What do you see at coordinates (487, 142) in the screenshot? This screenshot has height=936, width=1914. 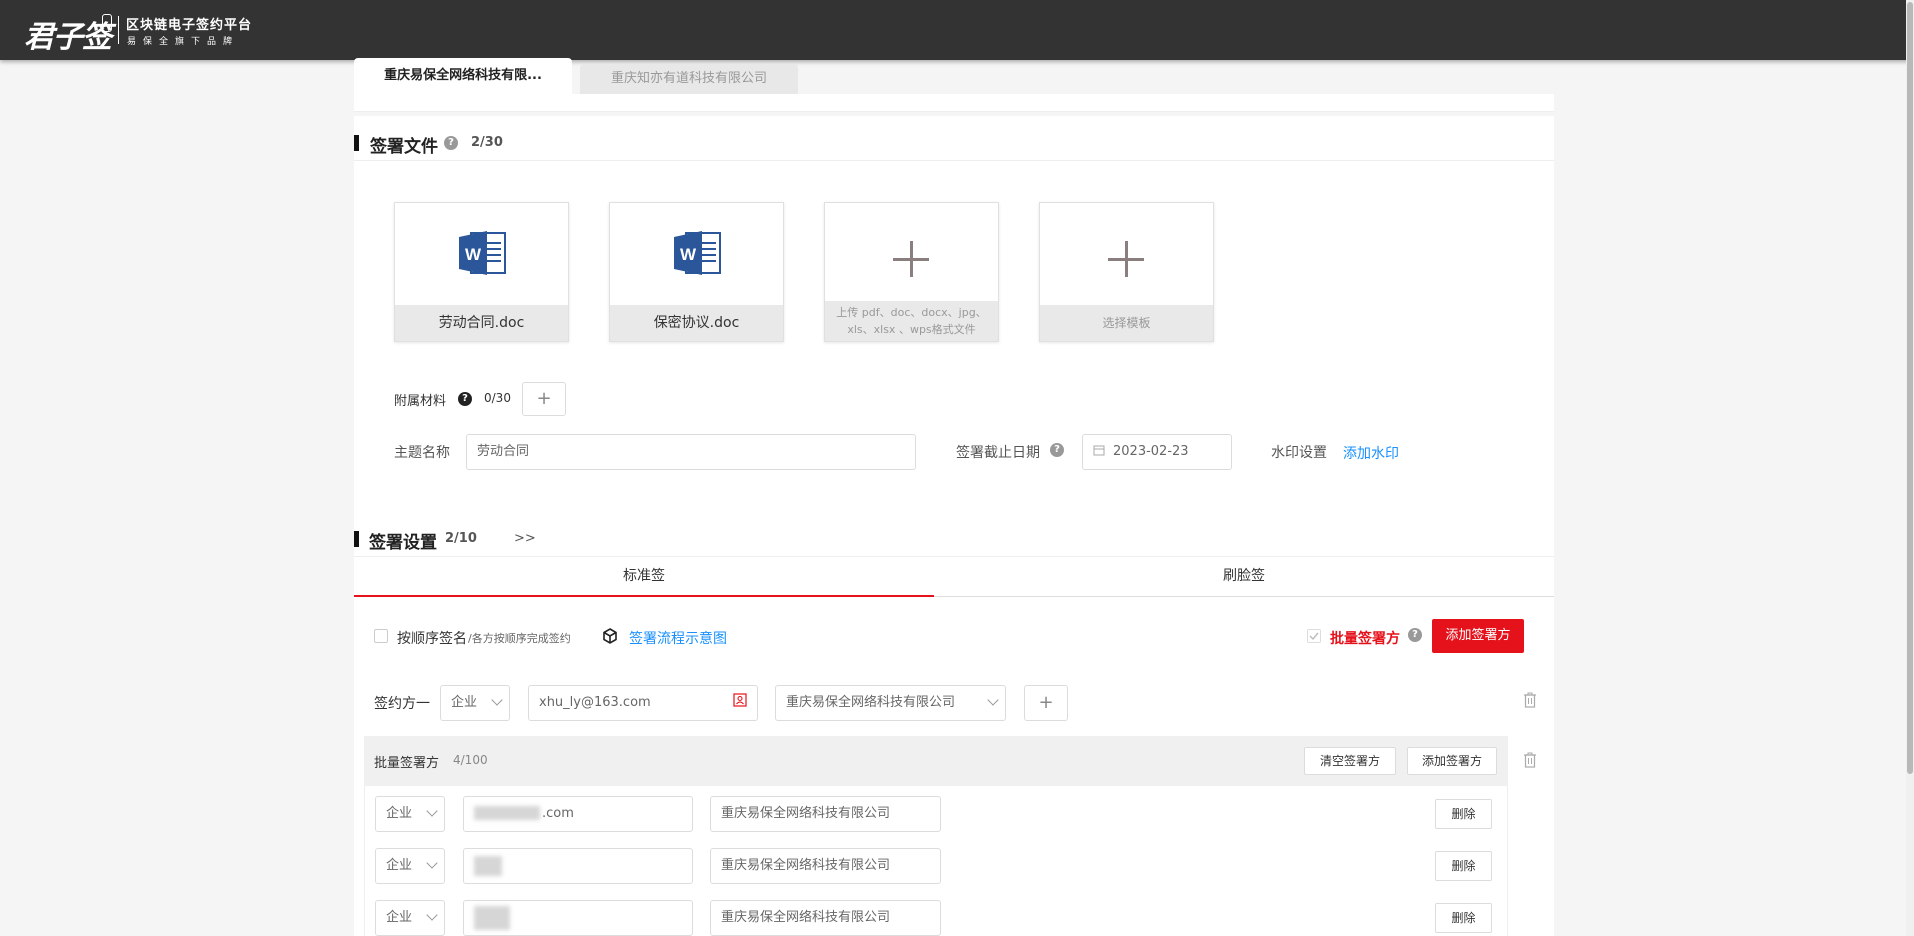 I see `sign-files-count: 2/30` at bounding box center [487, 142].